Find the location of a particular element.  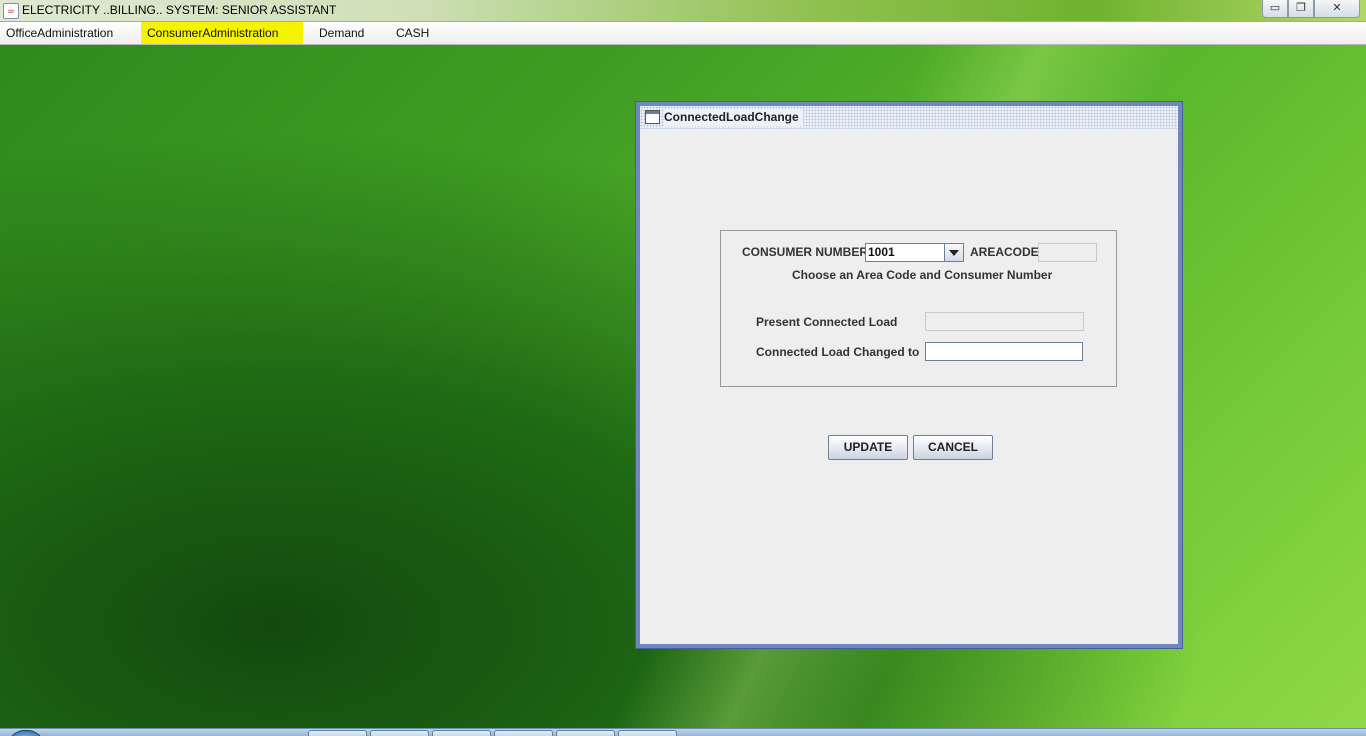

taskbar is located at coordinates (683, 732).